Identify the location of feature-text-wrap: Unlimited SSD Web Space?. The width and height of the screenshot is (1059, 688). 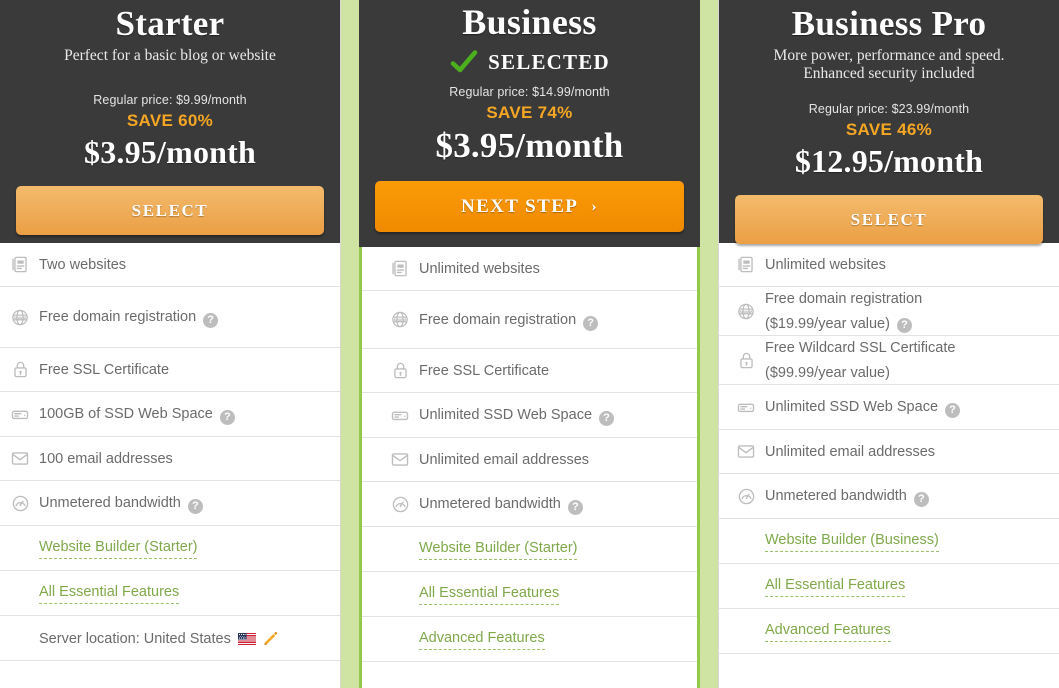
(907, 408).